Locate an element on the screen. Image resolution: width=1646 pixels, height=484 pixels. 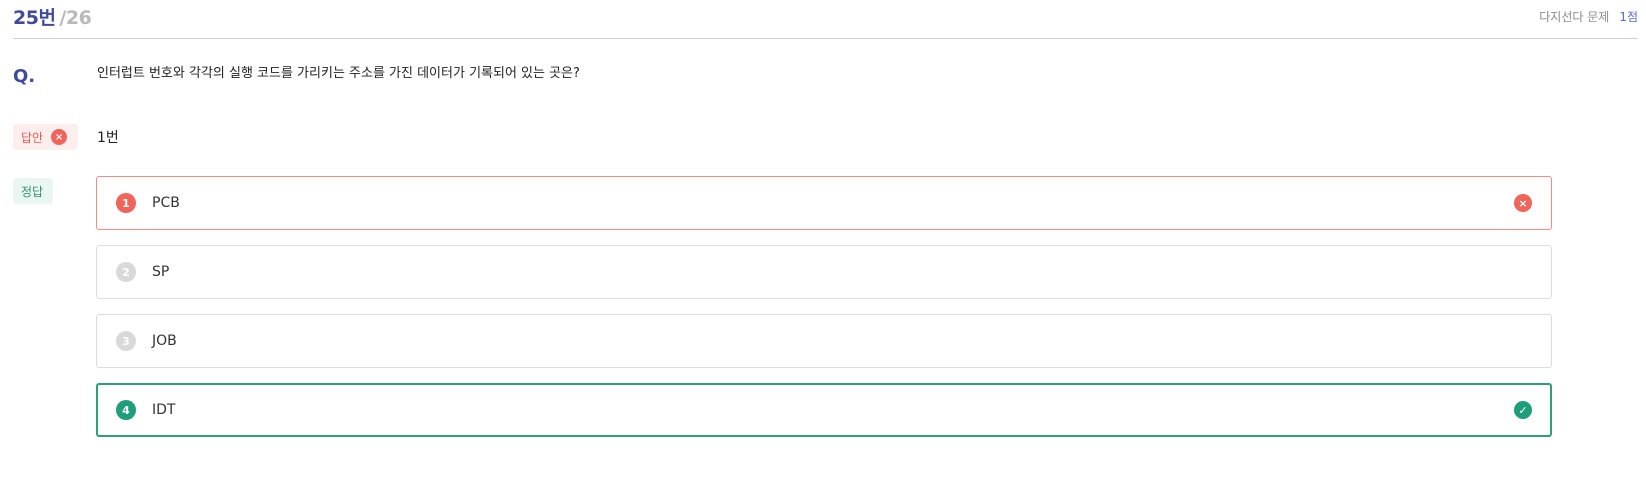
choice-text: JOB is located at coordinates (164, 341).